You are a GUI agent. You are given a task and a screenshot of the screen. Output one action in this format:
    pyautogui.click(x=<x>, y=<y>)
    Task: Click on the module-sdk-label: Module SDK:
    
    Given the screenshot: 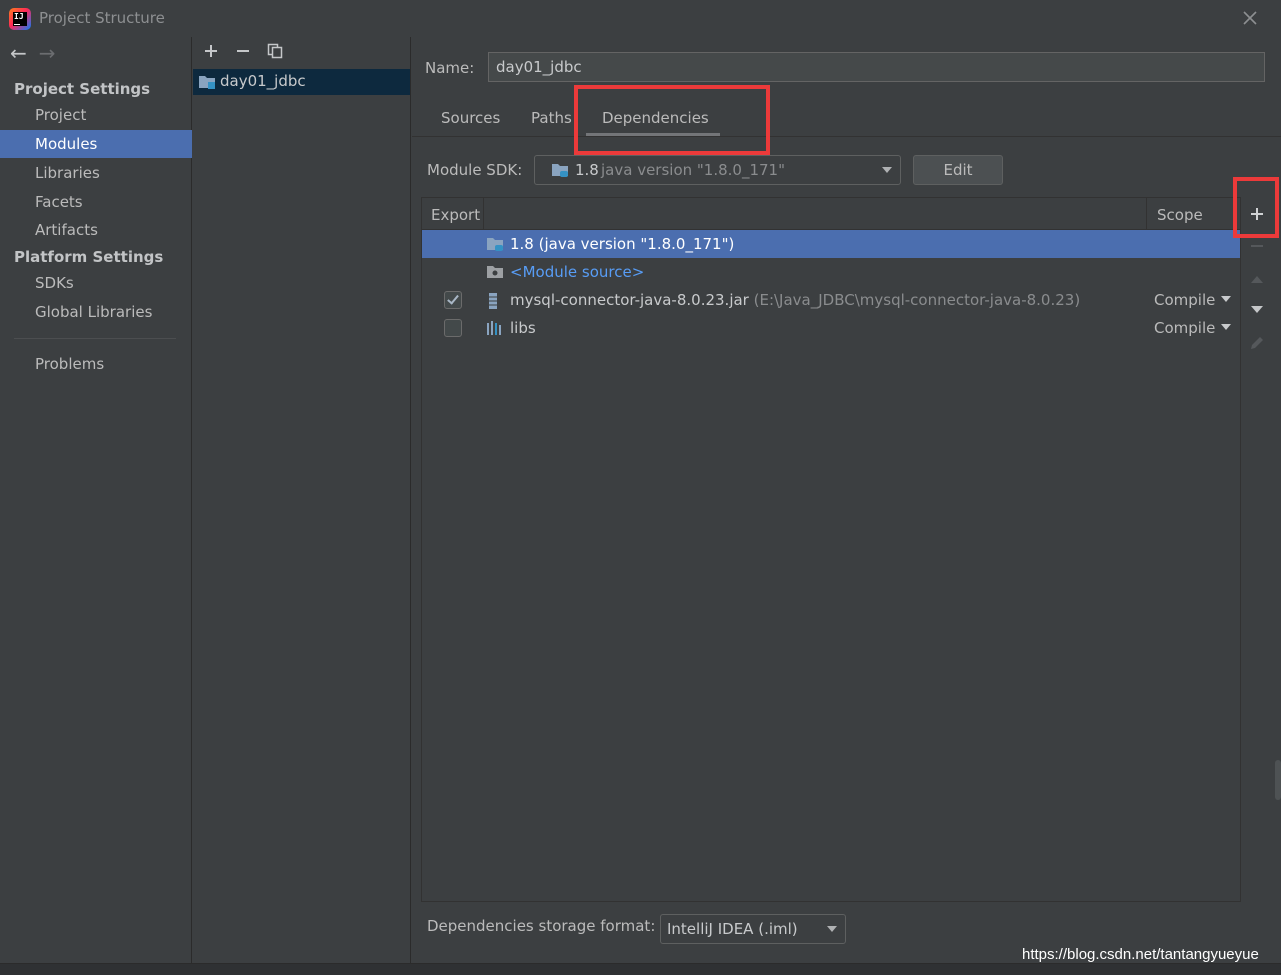 What is the action you would take?
    pyautogui.click(x=475, y=170)
    